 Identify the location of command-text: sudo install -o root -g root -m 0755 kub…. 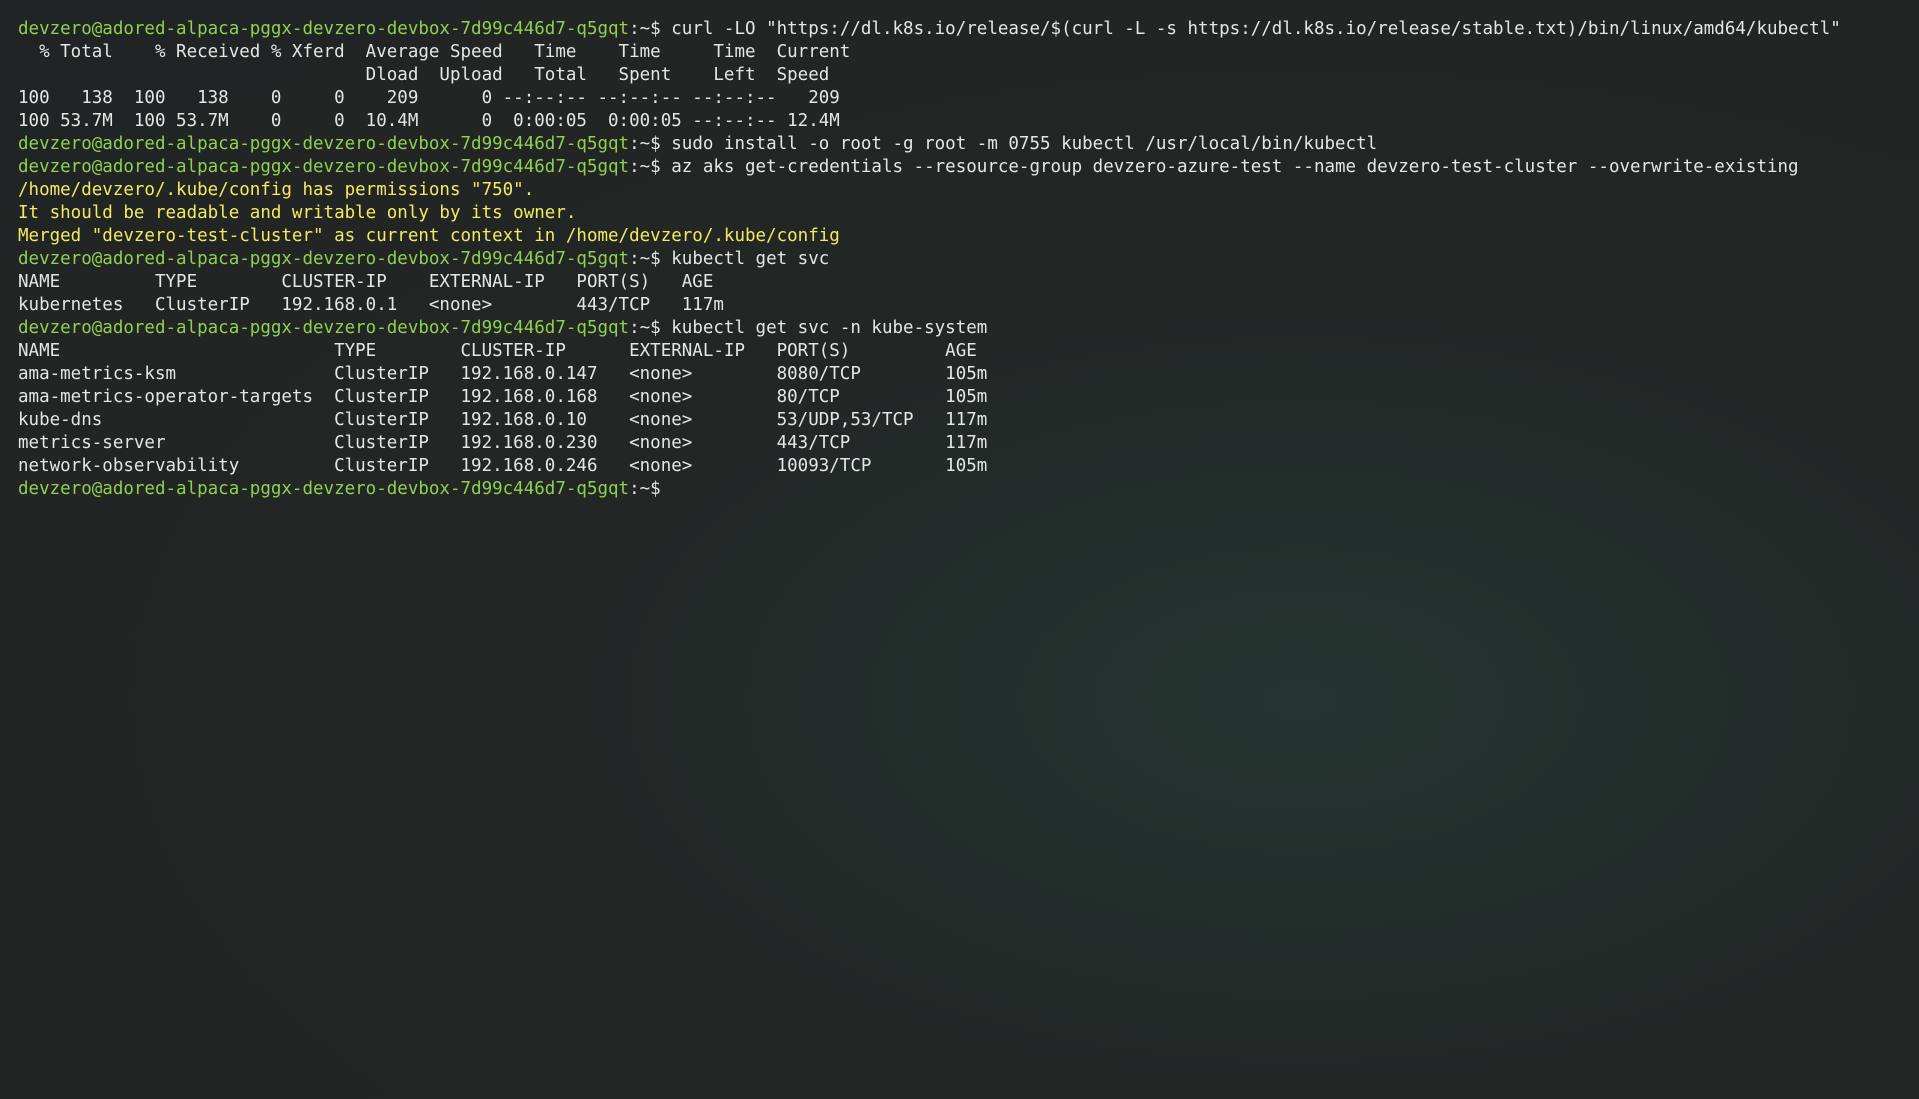
(1024, 144).